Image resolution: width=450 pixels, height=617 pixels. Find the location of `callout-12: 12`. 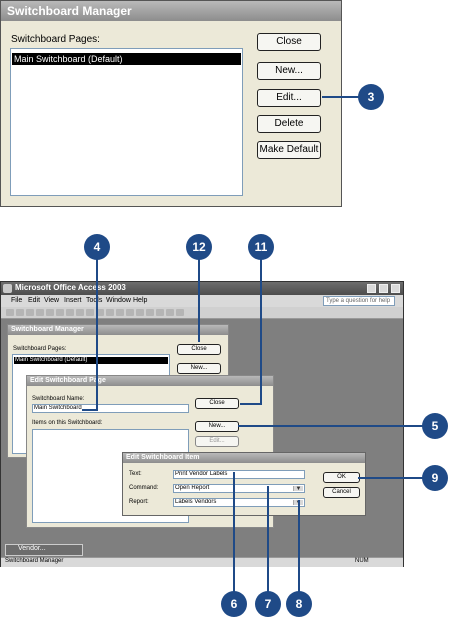

callout-12: 12 is located at coordinates (199, 247).